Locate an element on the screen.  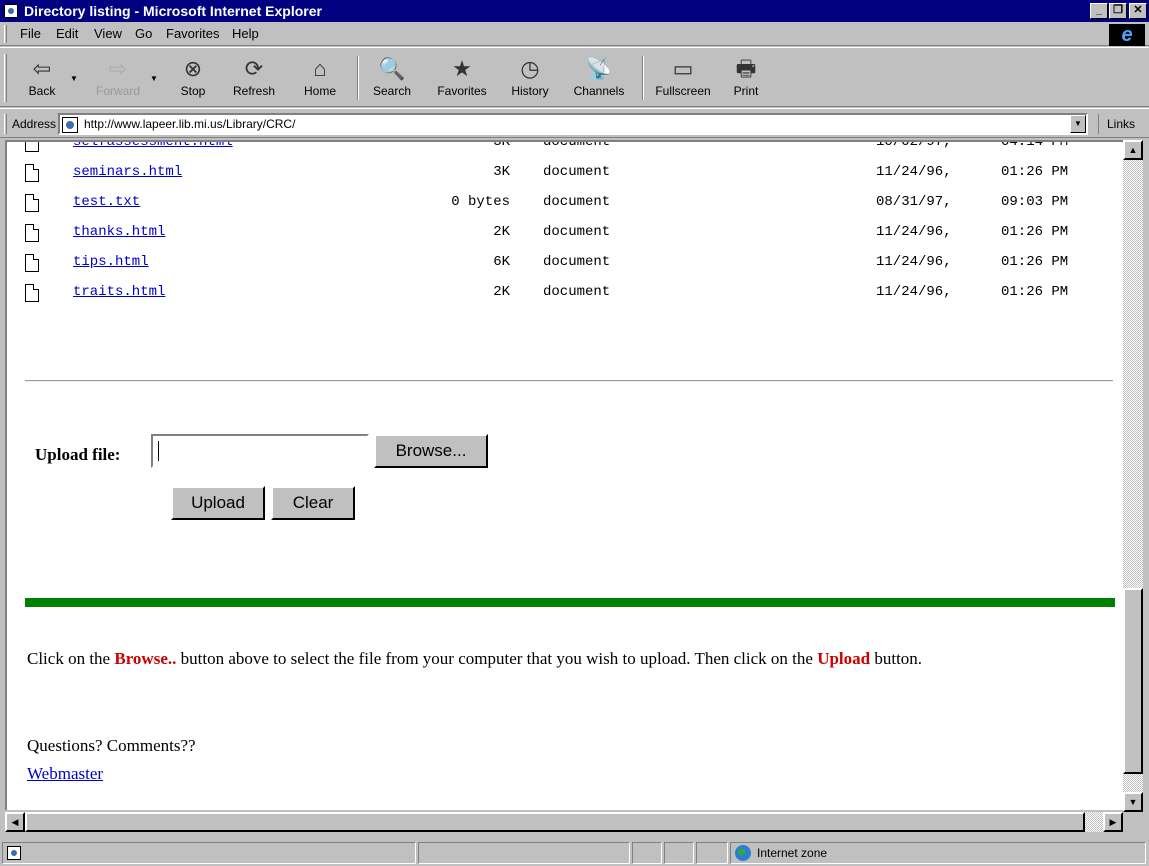
file-size: 0 bytes is located at coordinates (480, 202).